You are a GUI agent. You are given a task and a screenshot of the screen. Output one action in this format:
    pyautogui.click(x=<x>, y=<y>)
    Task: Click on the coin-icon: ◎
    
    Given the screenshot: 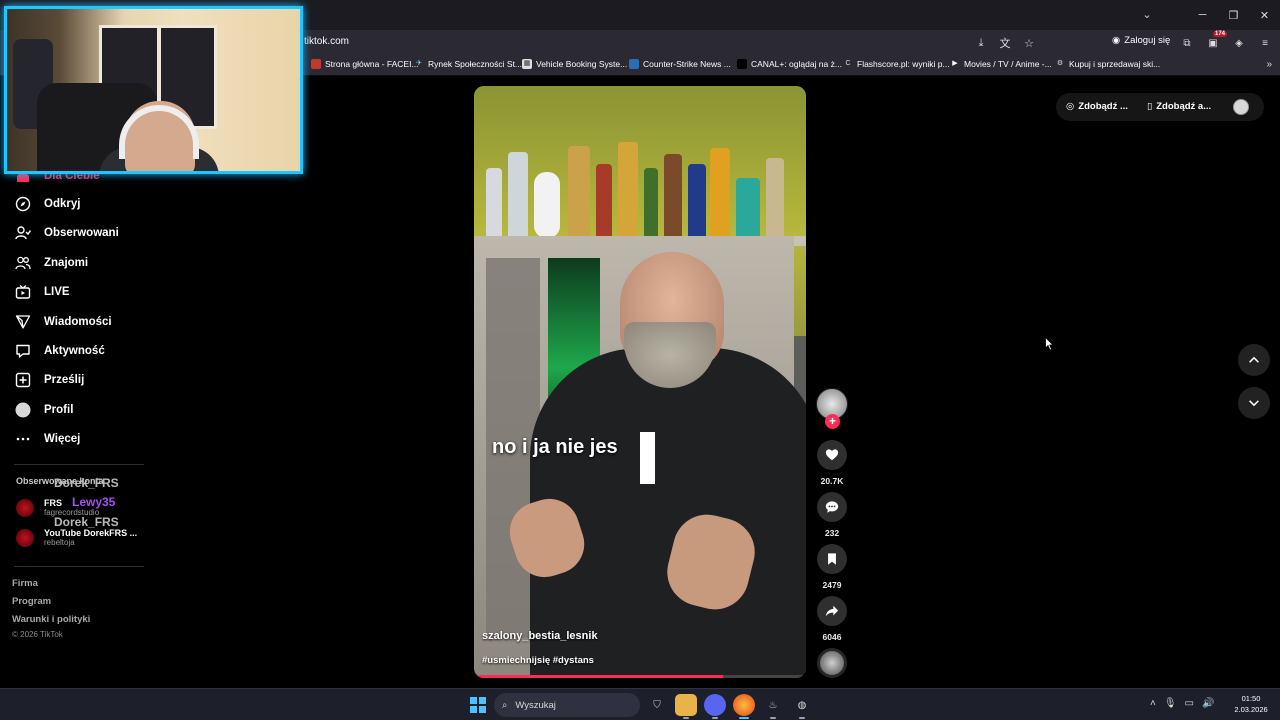 What is the action you would take?
    pyautogui.click(x=1070, y=106)
    